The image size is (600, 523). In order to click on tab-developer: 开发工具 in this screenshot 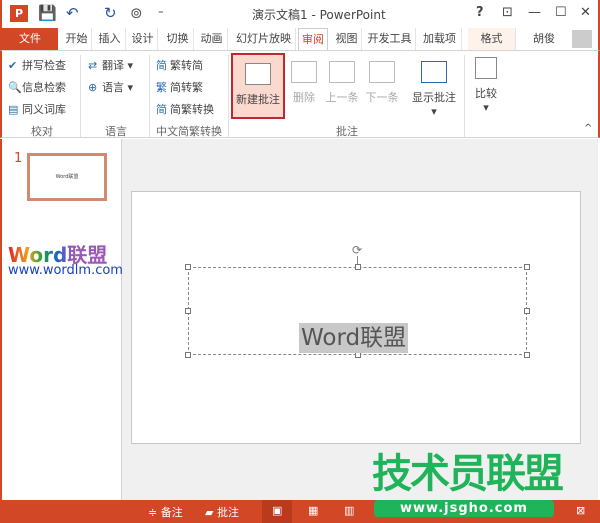, I will do `click(390, 39)`.